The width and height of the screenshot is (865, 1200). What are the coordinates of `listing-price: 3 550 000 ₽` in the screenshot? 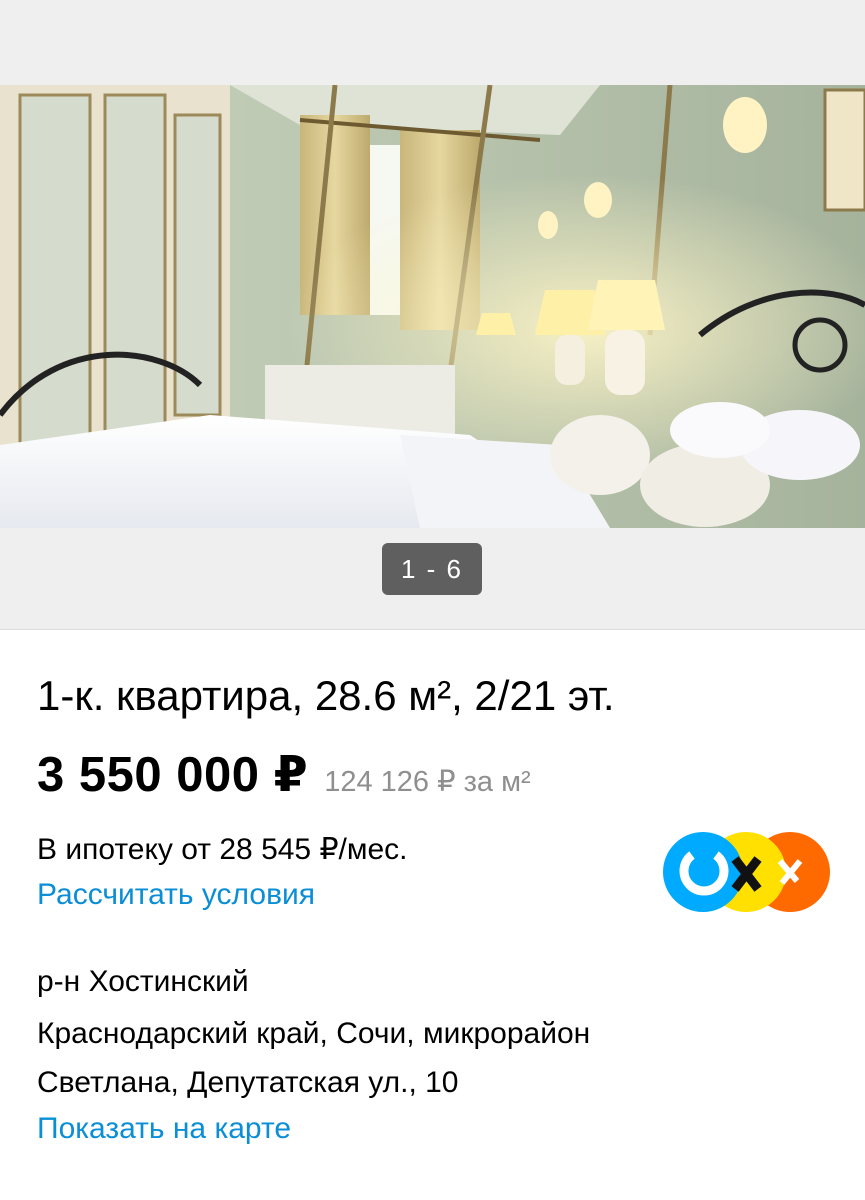 It's located at (173, 775).